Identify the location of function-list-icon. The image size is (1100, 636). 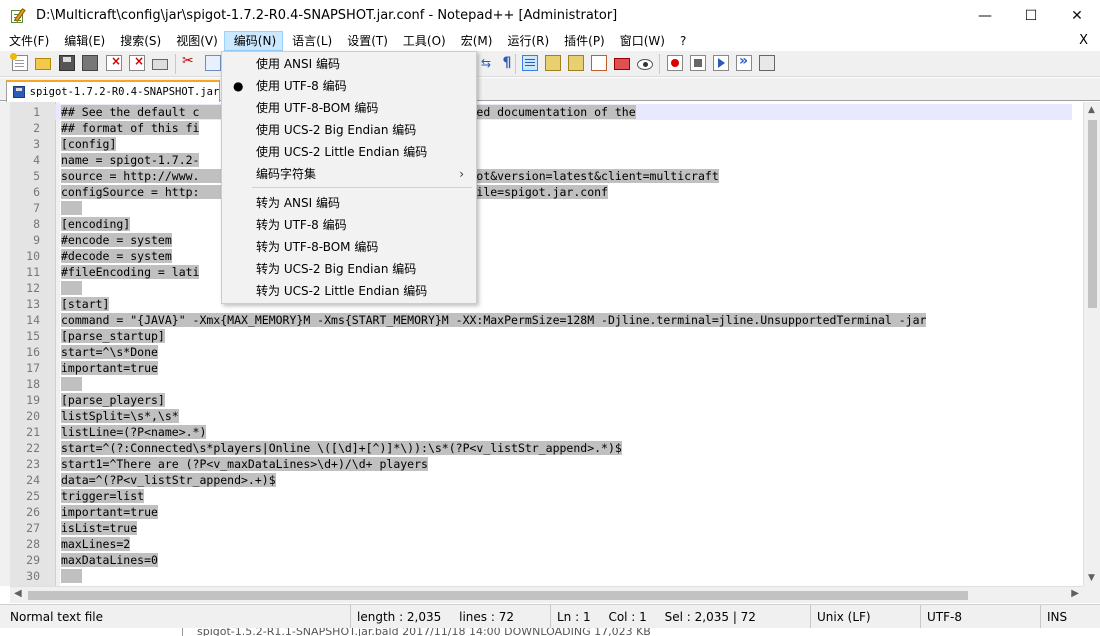
(599, 63).